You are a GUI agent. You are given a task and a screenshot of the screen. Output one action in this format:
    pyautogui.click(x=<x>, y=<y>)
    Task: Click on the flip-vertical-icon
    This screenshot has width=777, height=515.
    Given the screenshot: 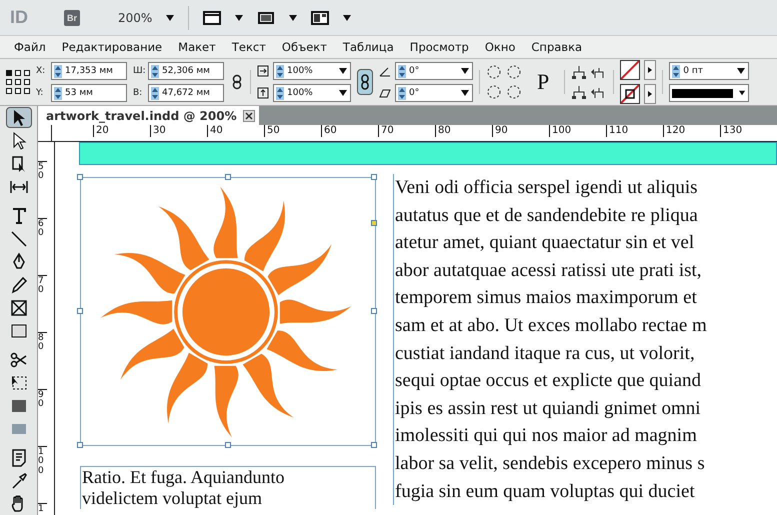 What is the action you would take?
    pyautogui.click(x=514, y=92)
    